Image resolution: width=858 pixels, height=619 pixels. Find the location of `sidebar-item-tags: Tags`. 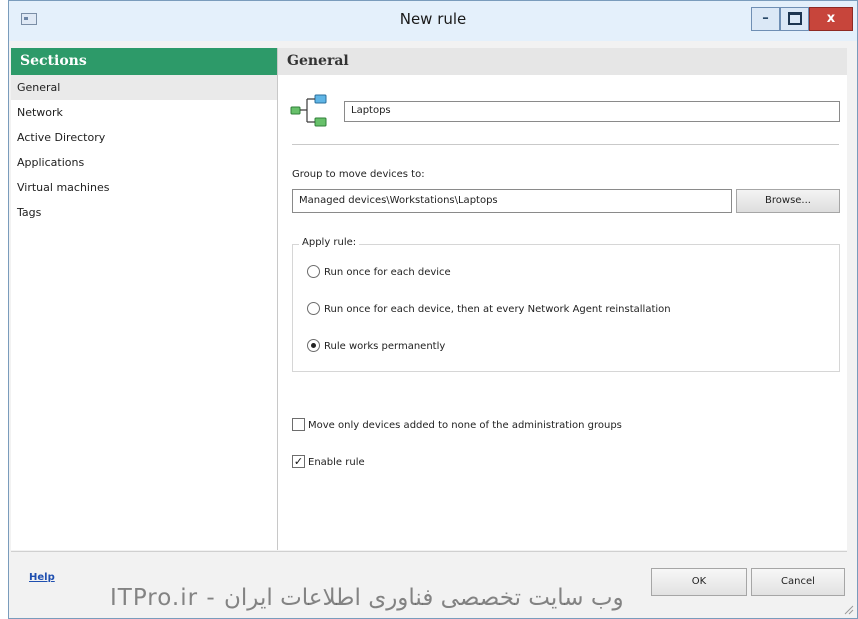

sidebar-item-tags: Tags is located at coordinates (144, 212).